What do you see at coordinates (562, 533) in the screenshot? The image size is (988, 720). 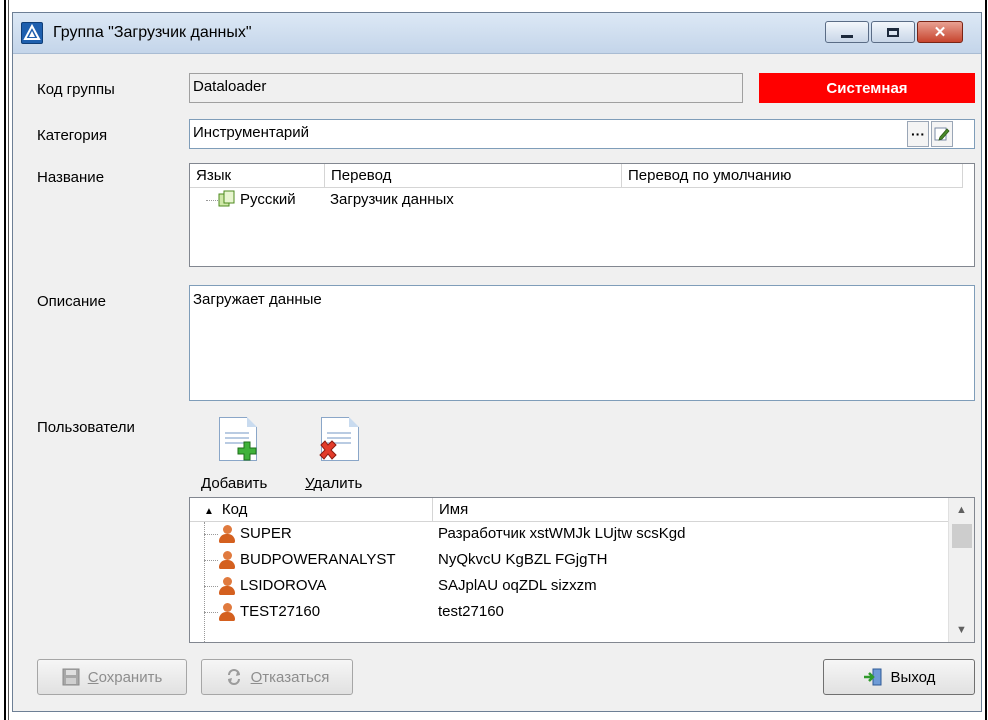 I see `user-name: Разработчик xstWMJk LUjtw scsKgd` at bounding box center [562, 533].